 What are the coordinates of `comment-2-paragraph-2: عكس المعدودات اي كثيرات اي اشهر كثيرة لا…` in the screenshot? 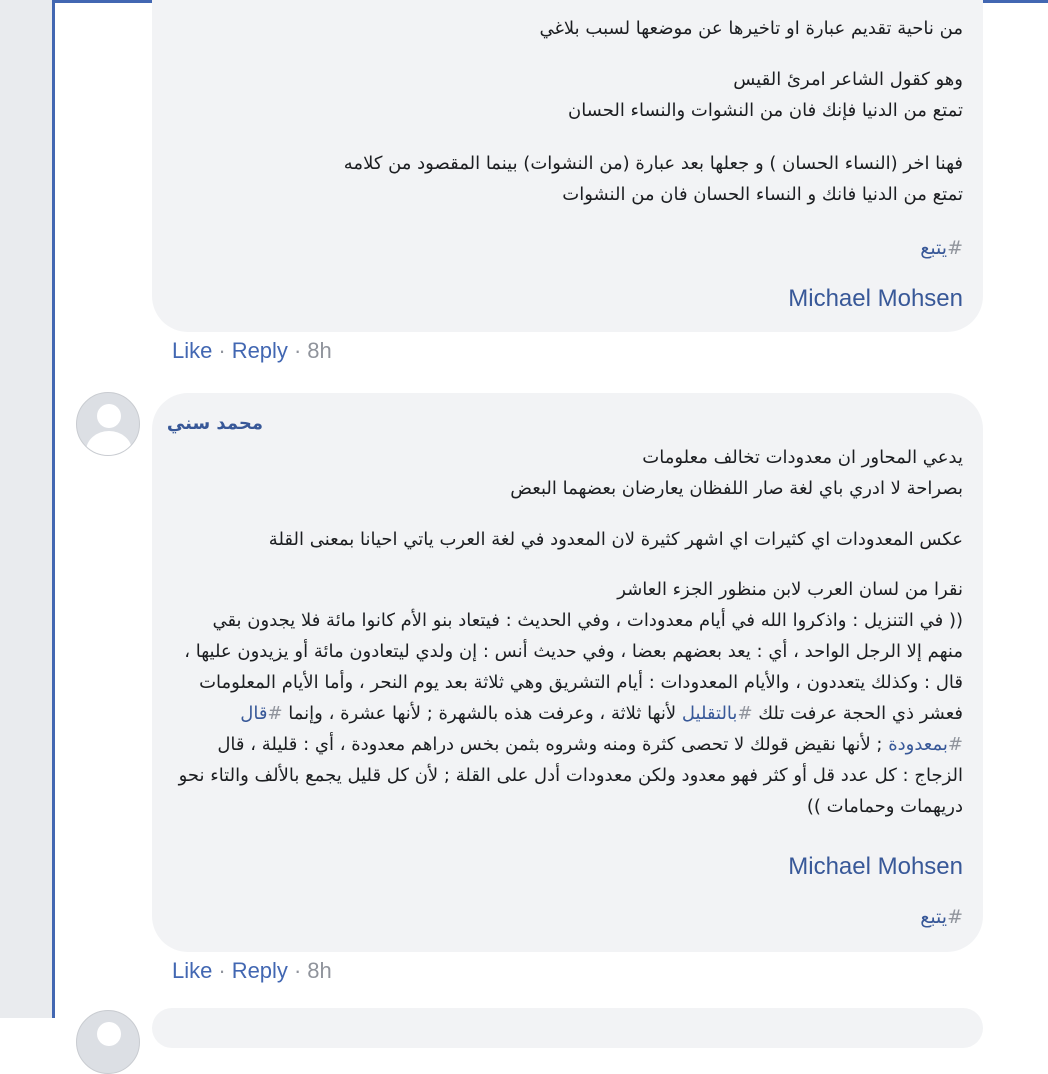 It's located at (615, 539).